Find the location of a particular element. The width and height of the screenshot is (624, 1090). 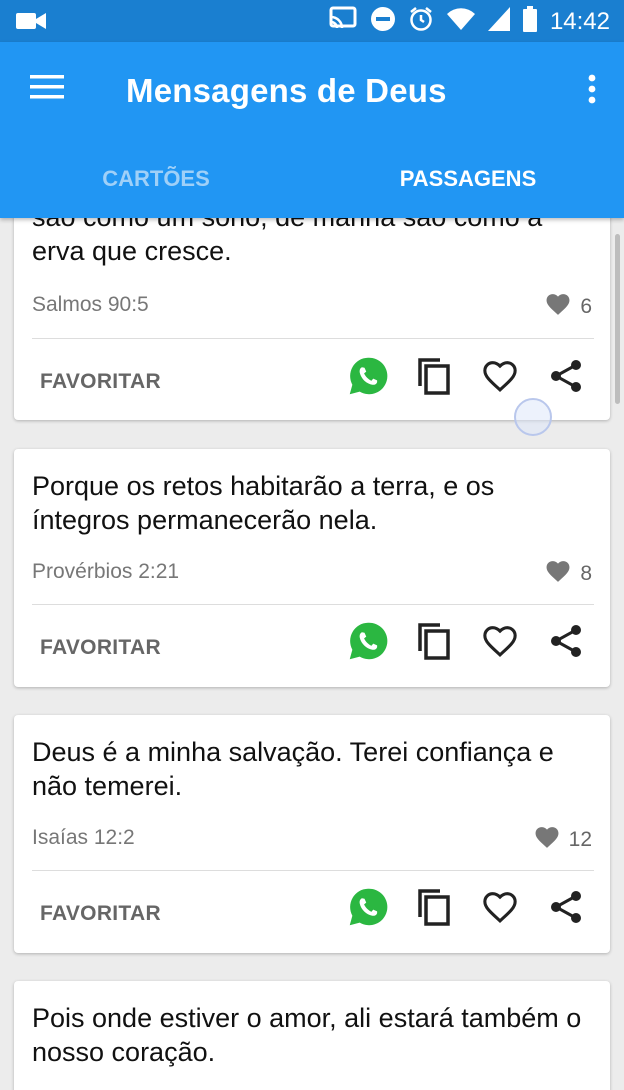

tab-passagens: PASSAGENS is located at coordinates (468, 186).